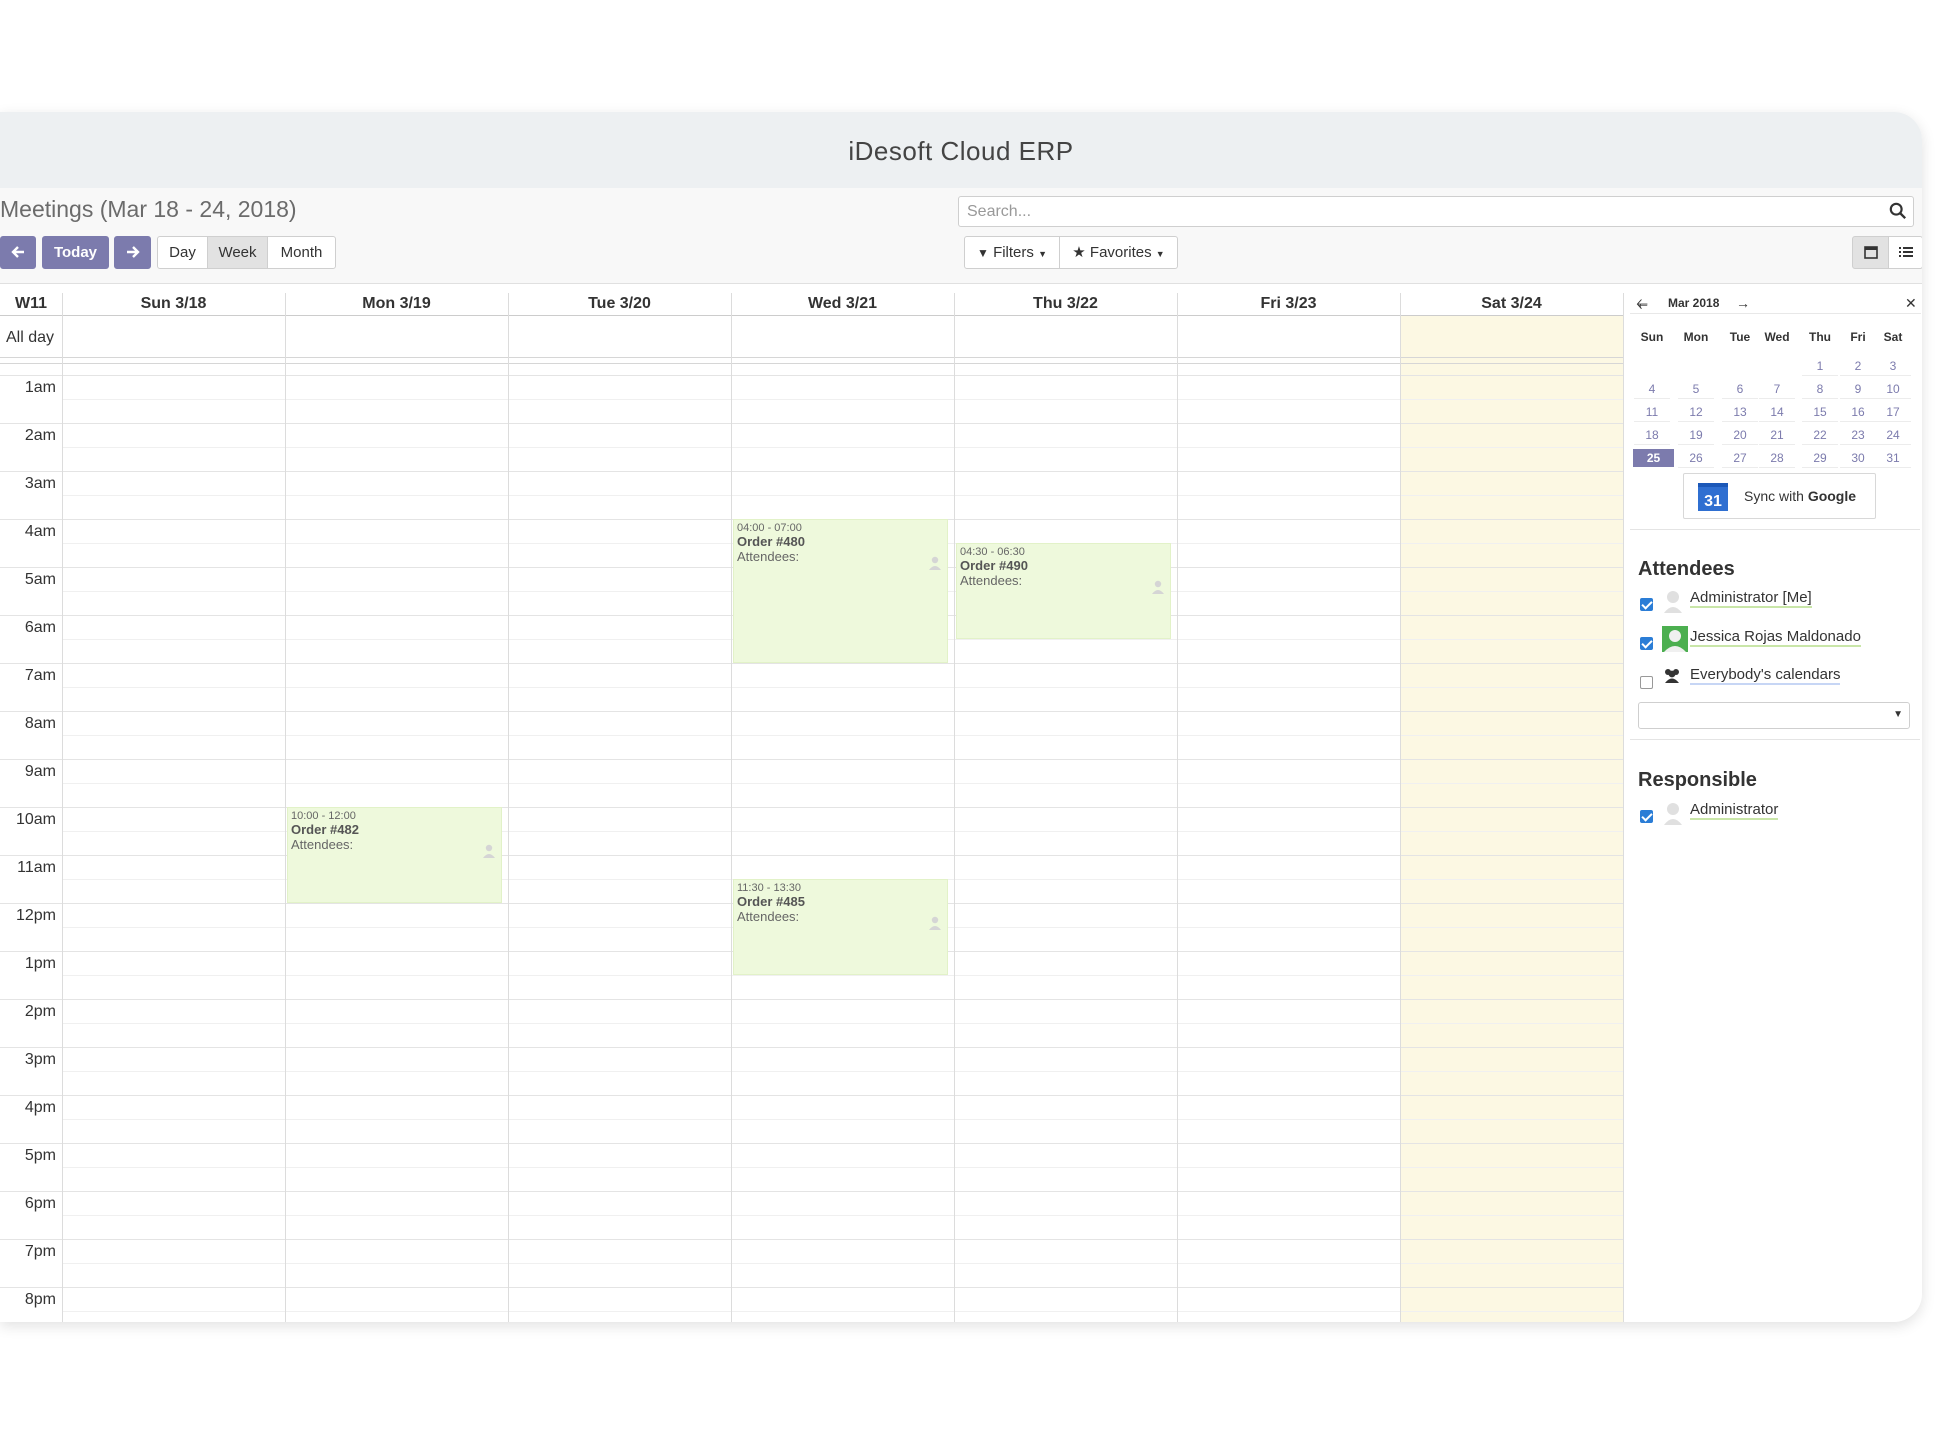 The height and width of the screenshot is (1449, 1957). Describe the element at coordinates (148, 209) in the screenshot. I see `breadcrumb: Meetings (Mar 18 - 24, 2018)` at that location.